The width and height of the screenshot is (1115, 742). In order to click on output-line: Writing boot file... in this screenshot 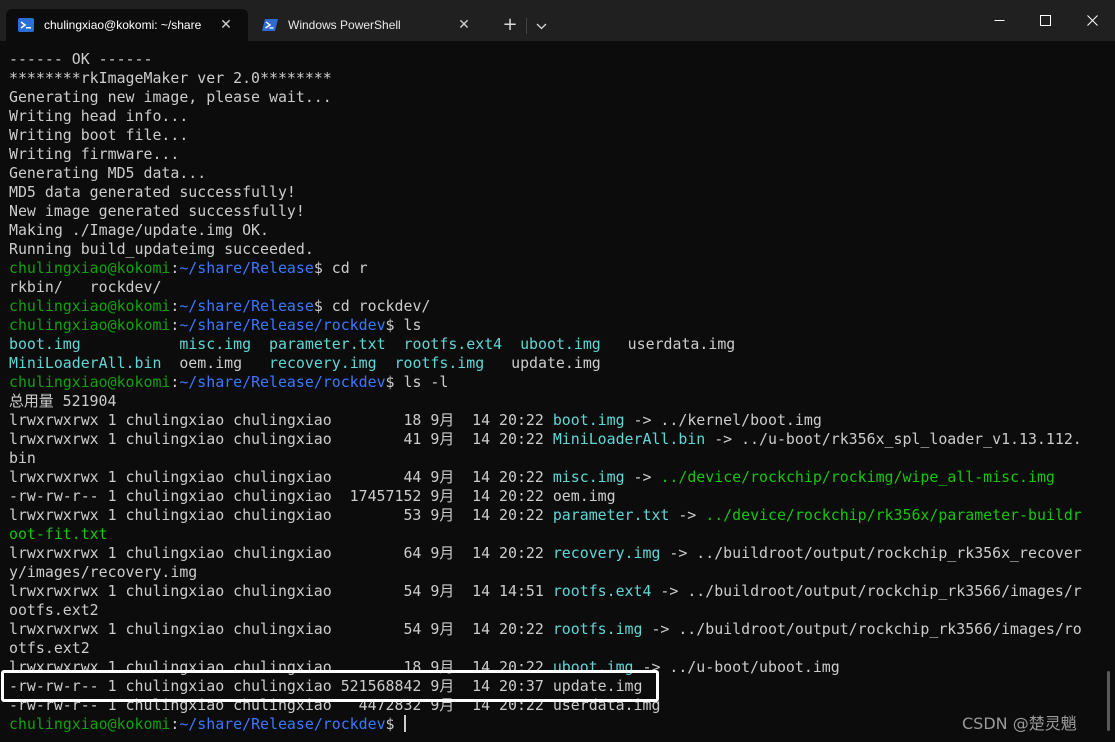, I will do `click(99, 135)`.